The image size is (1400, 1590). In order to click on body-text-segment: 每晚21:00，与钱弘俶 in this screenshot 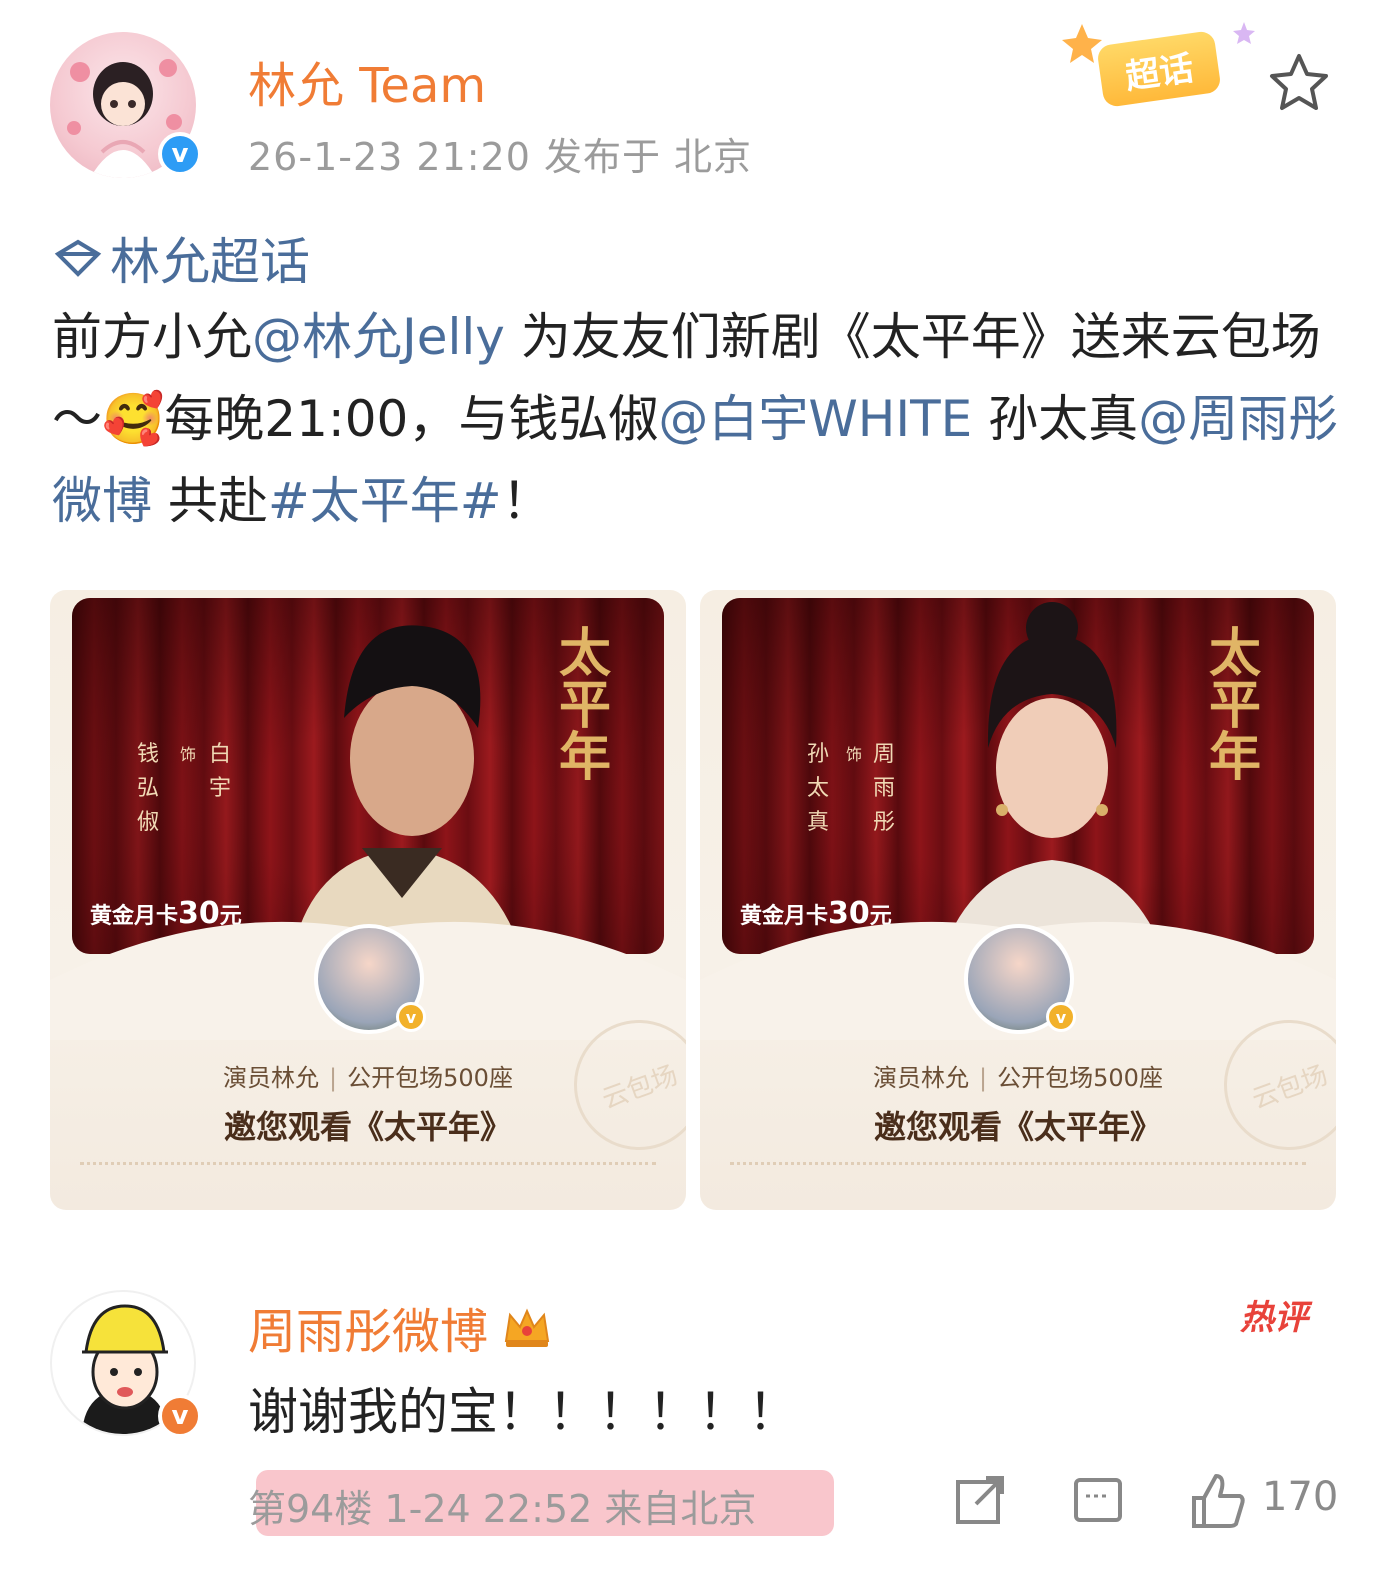, I will do `click(411, 419)`.